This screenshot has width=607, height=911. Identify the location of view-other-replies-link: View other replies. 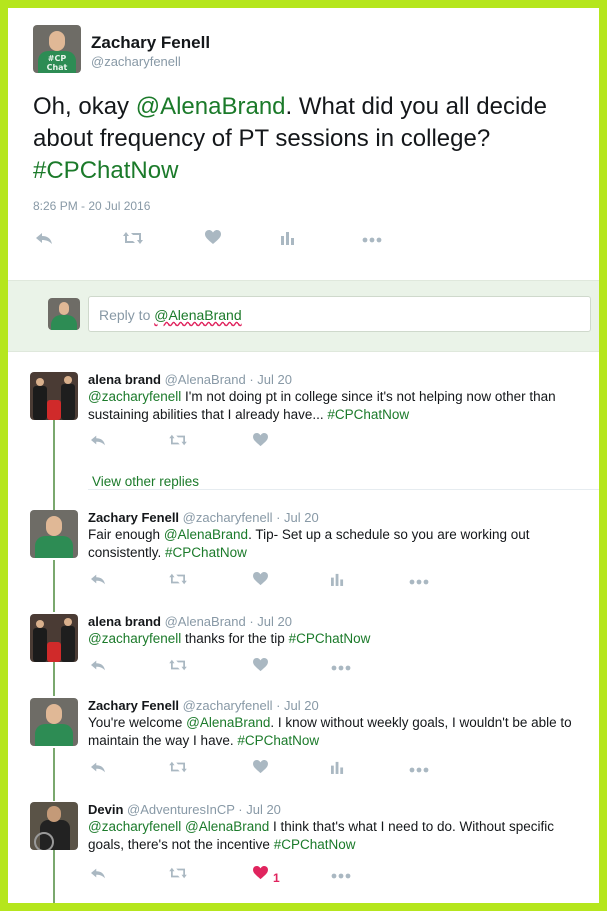
(145, 481).